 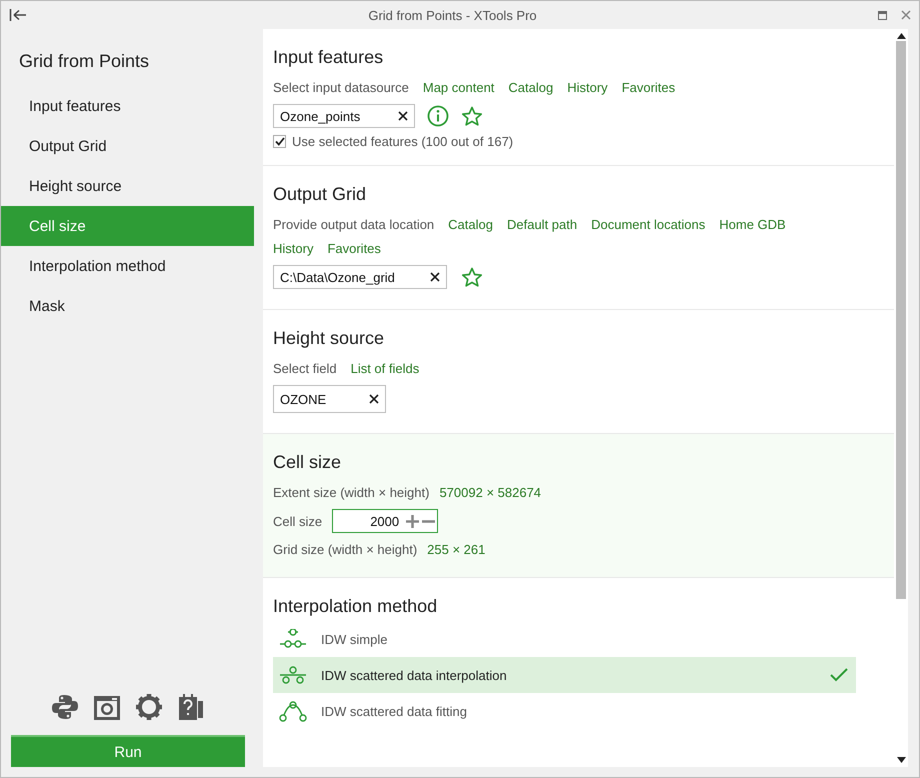 What do you see at coordinates (564, 711) in the screenshot?
I see `method-option: IDW scattered data fitting` at bounding box center [564, 711].